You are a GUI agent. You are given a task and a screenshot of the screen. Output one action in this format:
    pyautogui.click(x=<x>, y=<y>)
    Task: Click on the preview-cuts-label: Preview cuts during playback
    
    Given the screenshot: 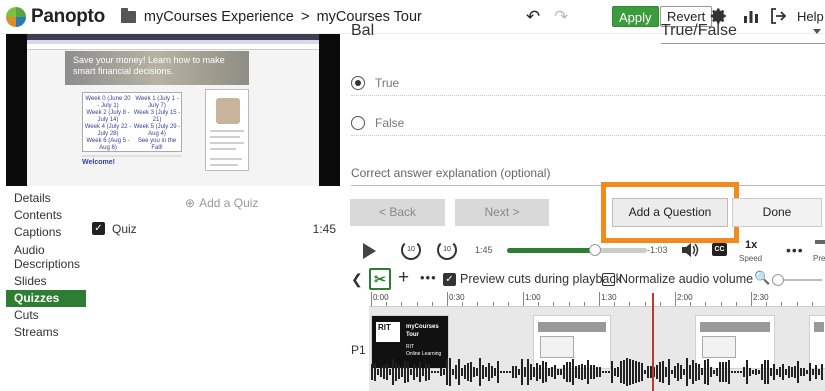 What is the action you would take?
    pyautogui.click(x=541, y=279)
    